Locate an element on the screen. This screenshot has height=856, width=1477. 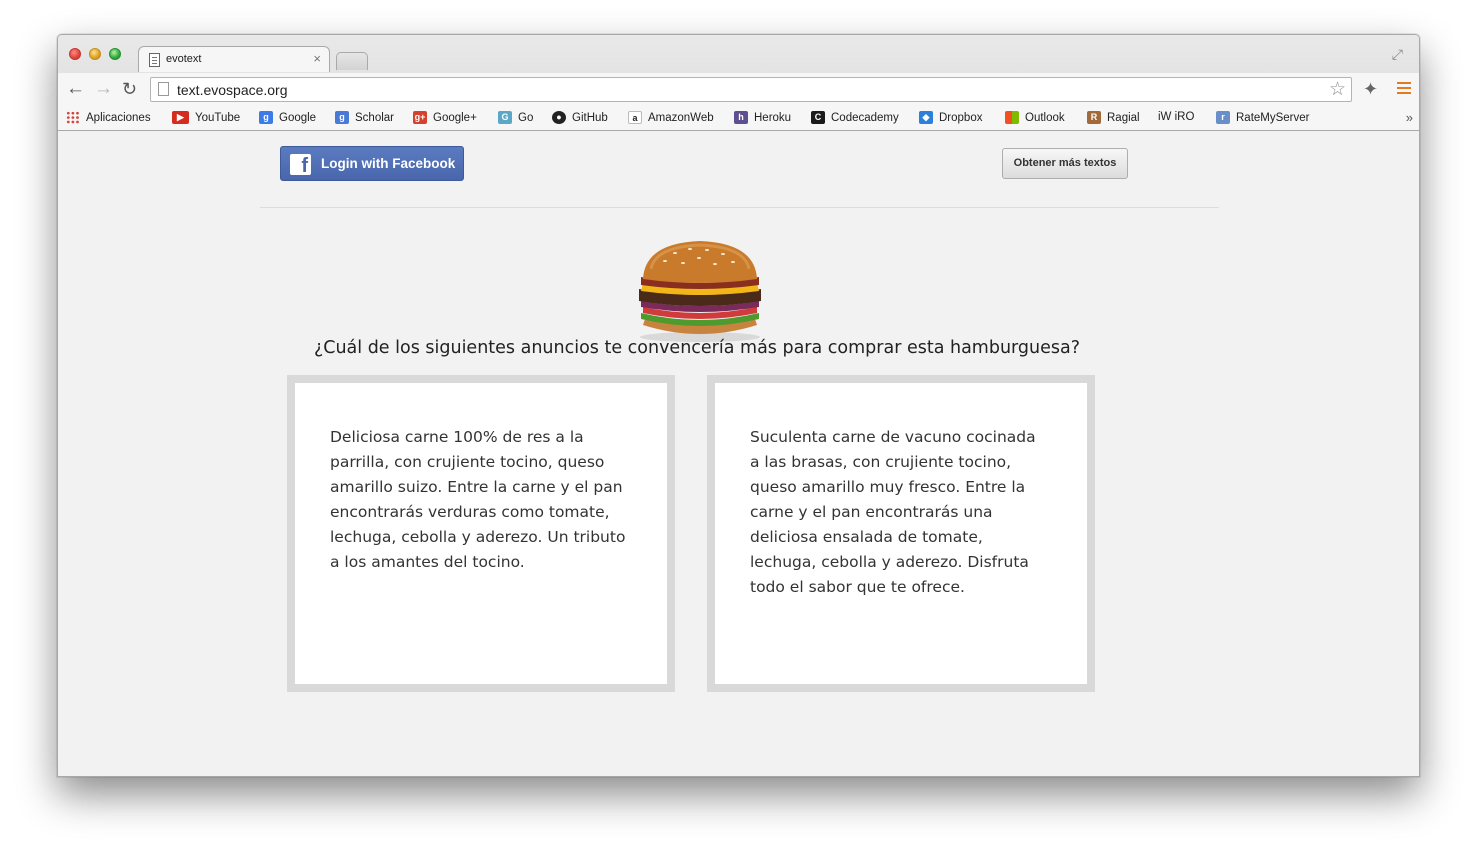
bookmark-dropbox: ◆ Dropbox is located at coordinates (950, 117).